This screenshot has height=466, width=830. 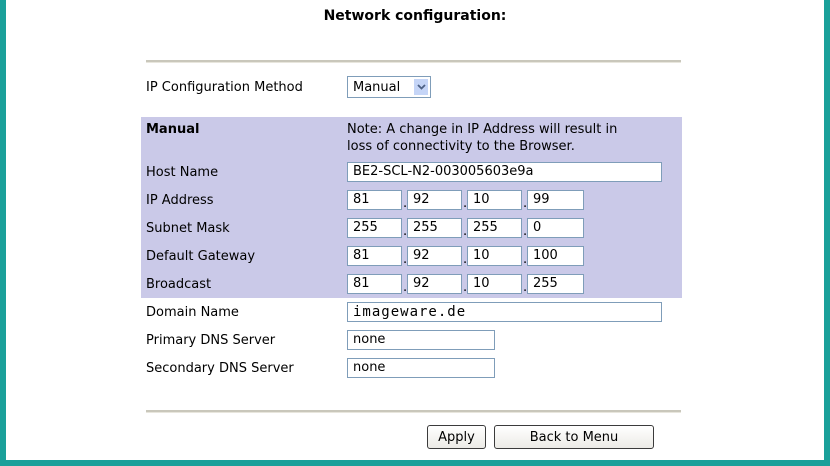 I want to click on apply-button: Apply, so click(x=456, y=437).